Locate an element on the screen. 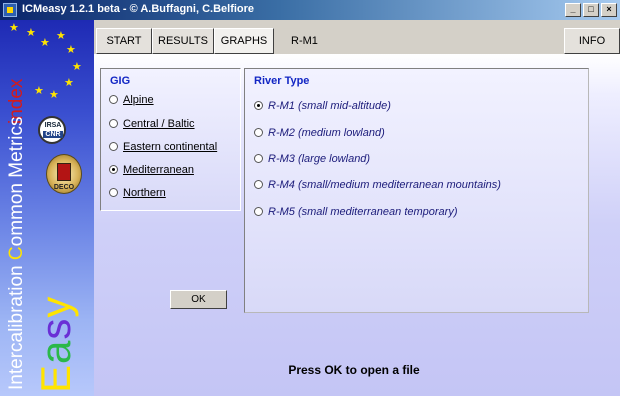 This screenshot has height=396, width=620. tab-graphs: GRAPHS is located at coordinates (244, 41).